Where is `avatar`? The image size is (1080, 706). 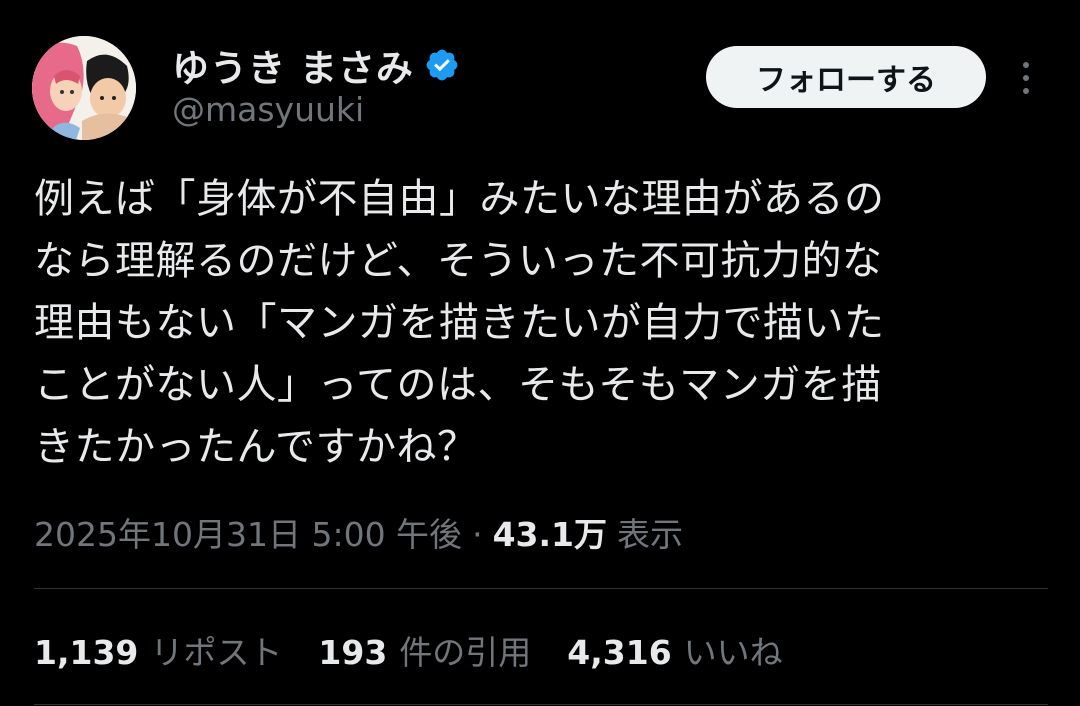
avatar is located at coordinates (84, 88).